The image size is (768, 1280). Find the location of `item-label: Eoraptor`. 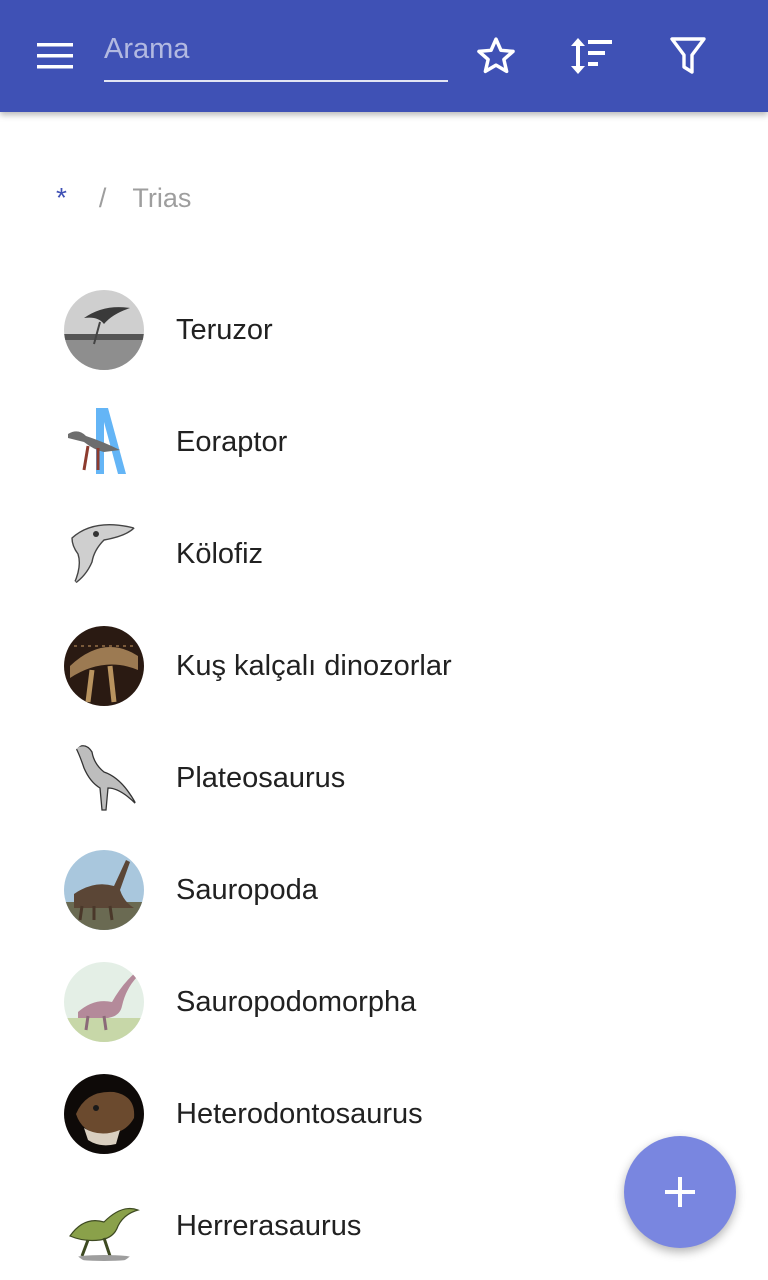

item-label: Eoraptor is located at coordinates (232, 442).